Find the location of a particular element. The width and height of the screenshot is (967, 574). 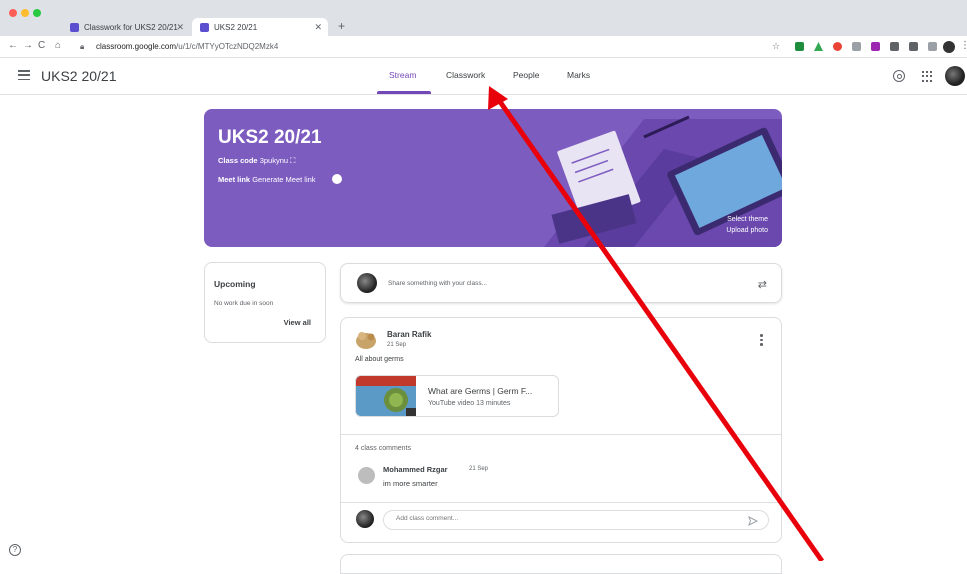

upcoming-card: Upcoming No work due in soon View all is located at coordinates (265, 302).